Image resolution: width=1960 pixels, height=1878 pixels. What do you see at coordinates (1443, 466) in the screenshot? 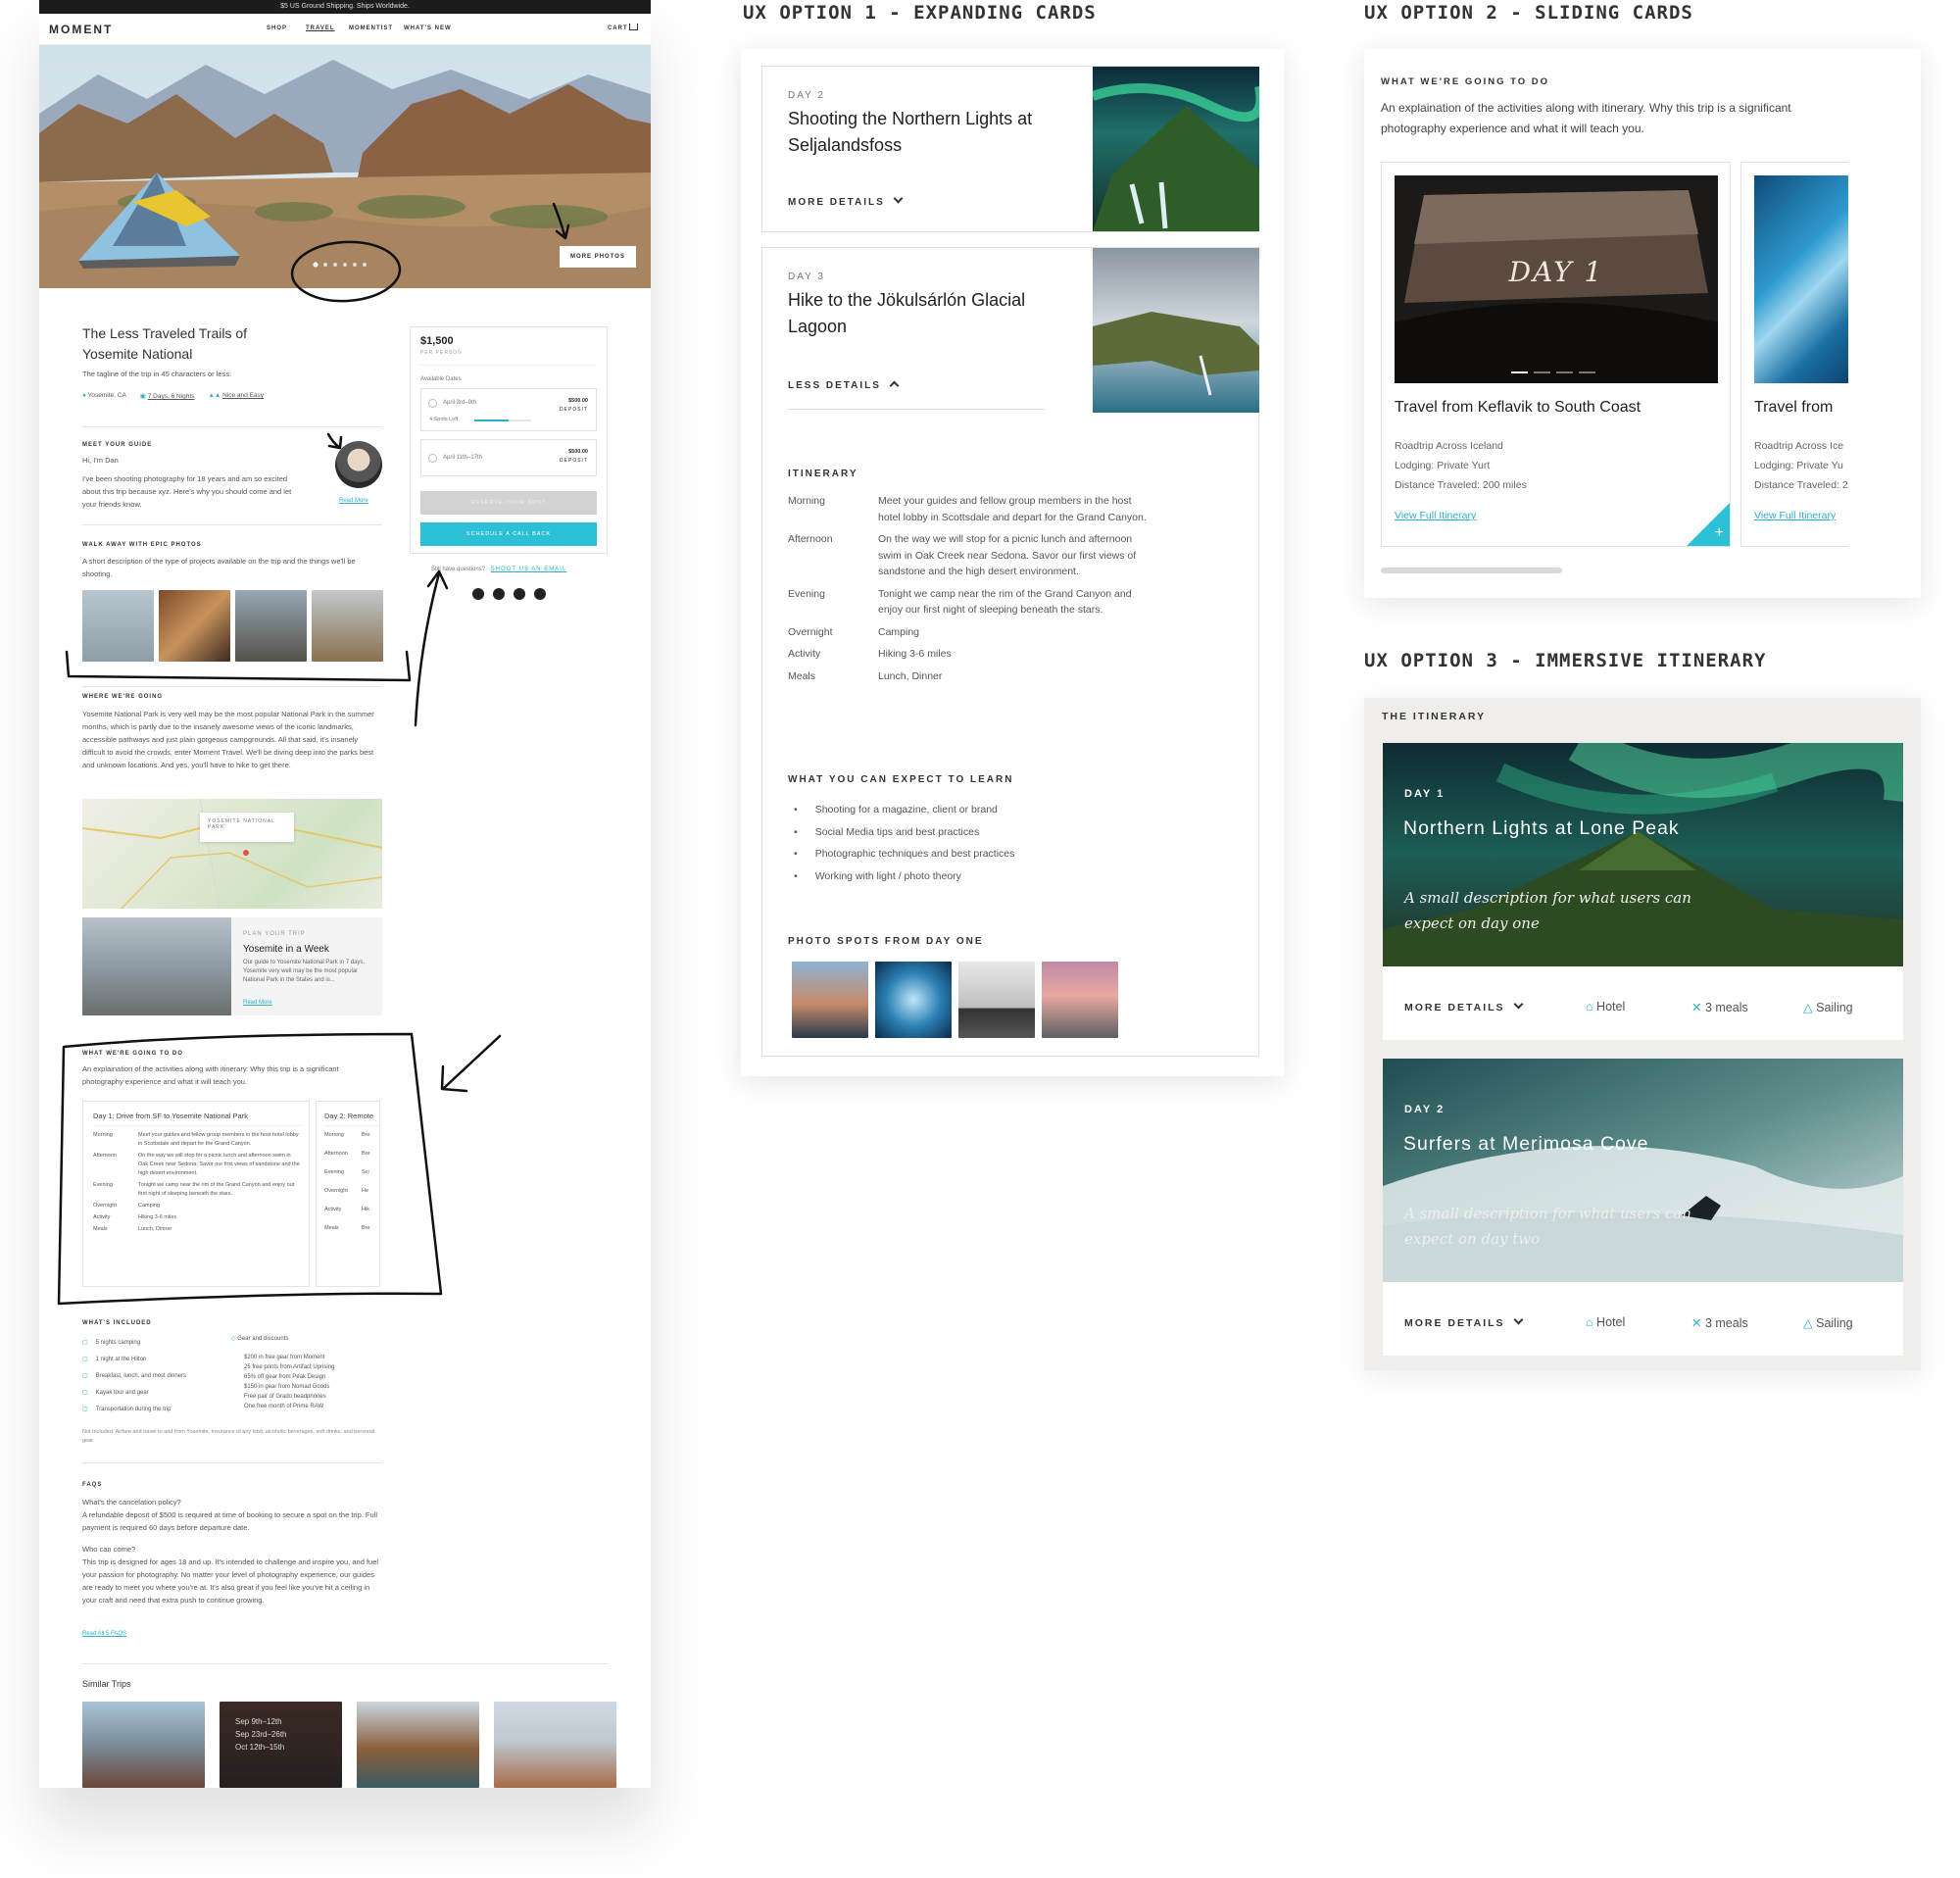
I see `card-line: Lodging: Private Yurt` at bounding box center [1443, 466].